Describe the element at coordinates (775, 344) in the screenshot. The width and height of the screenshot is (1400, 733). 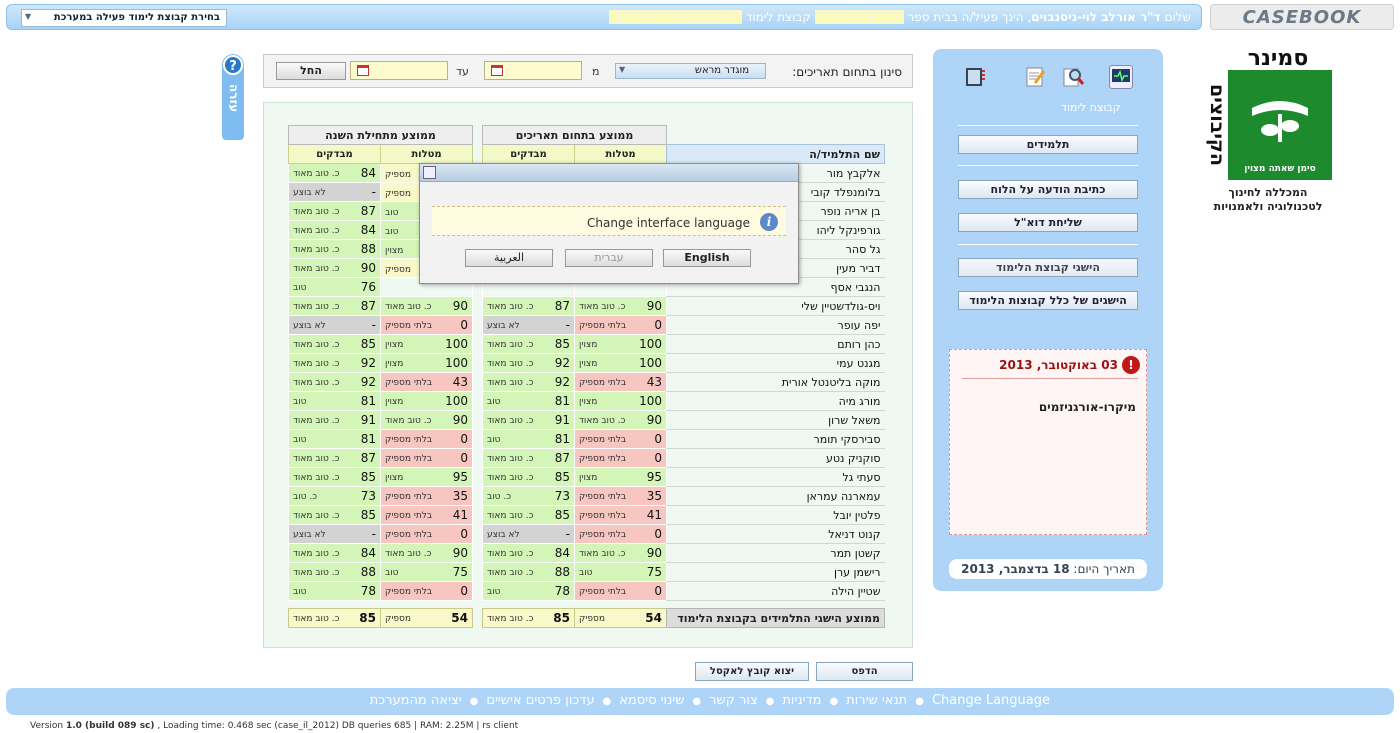
I see `student-name: כהן רותם` at that location.